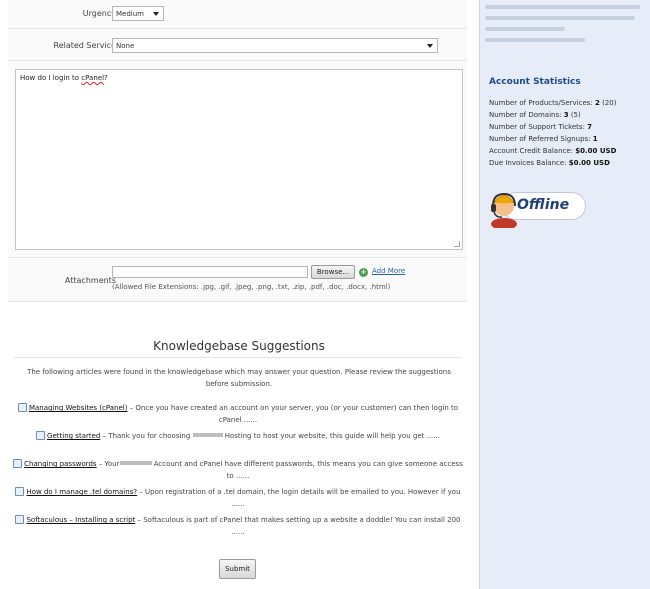 The height and width of the screenshot is (589, 650). I want to click on related-service-select: None, so click(275, 45).